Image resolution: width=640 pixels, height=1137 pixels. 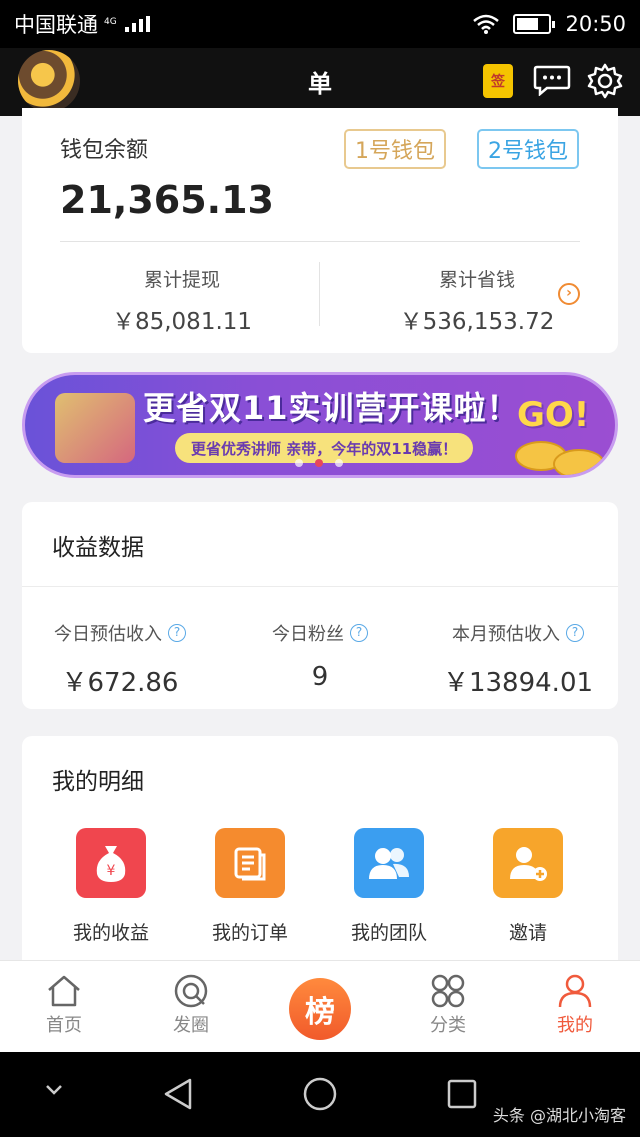 What do you see at coordinates (534, 24) in the screenshot?
I see `battery-icon` at bounding box center [534, 24].